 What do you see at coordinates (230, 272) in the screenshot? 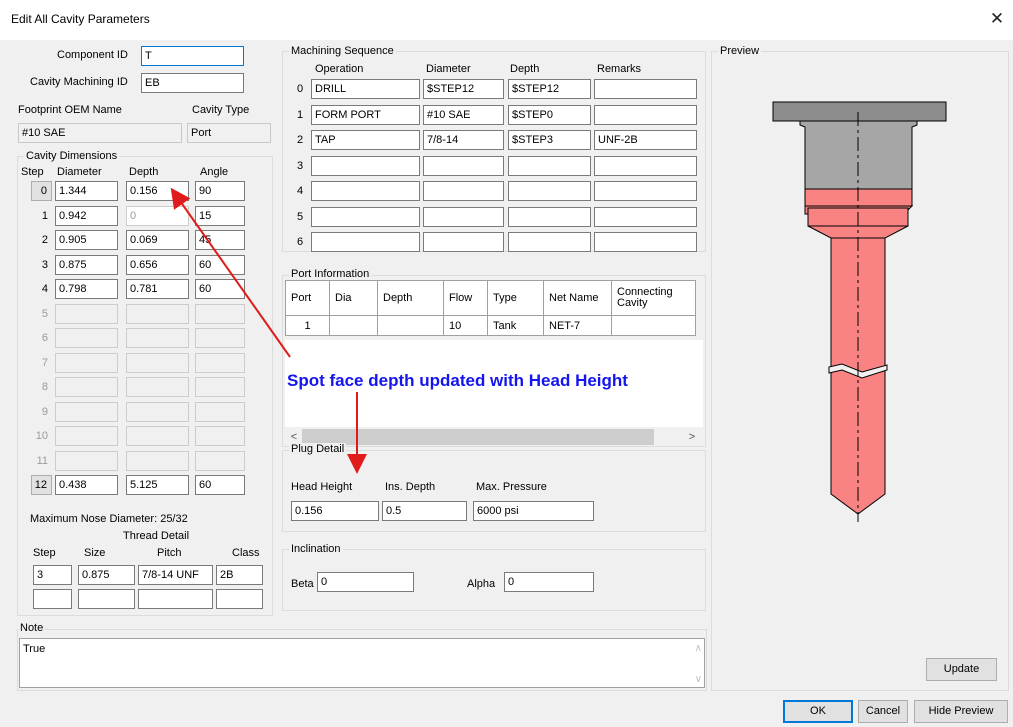
I see `arrow-to-depth` at bounding box center [230, 272].